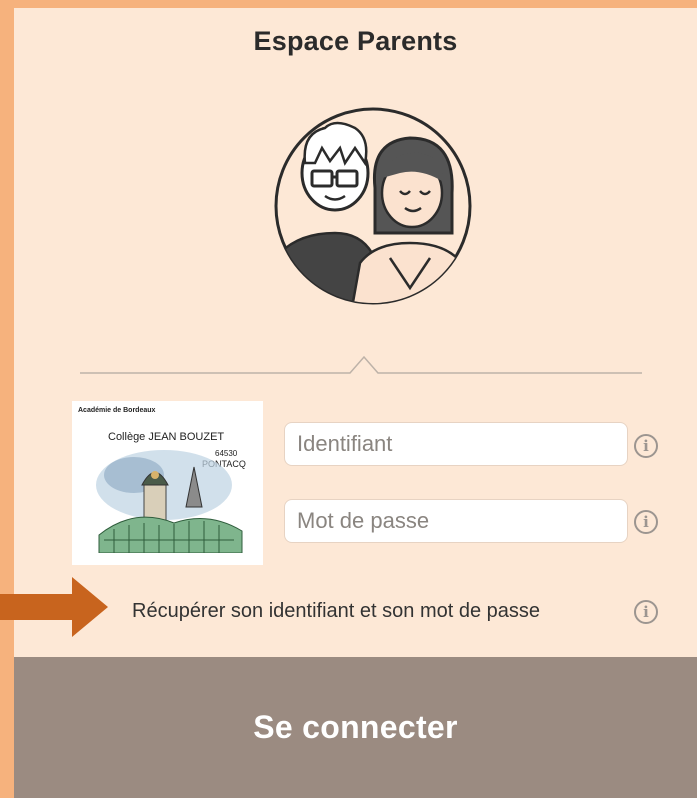  What do you see at coordinates (117, 410) in the screenshot?
I see `logo-academy: Académie de Bordeaux` at bounding box center [117, 410].